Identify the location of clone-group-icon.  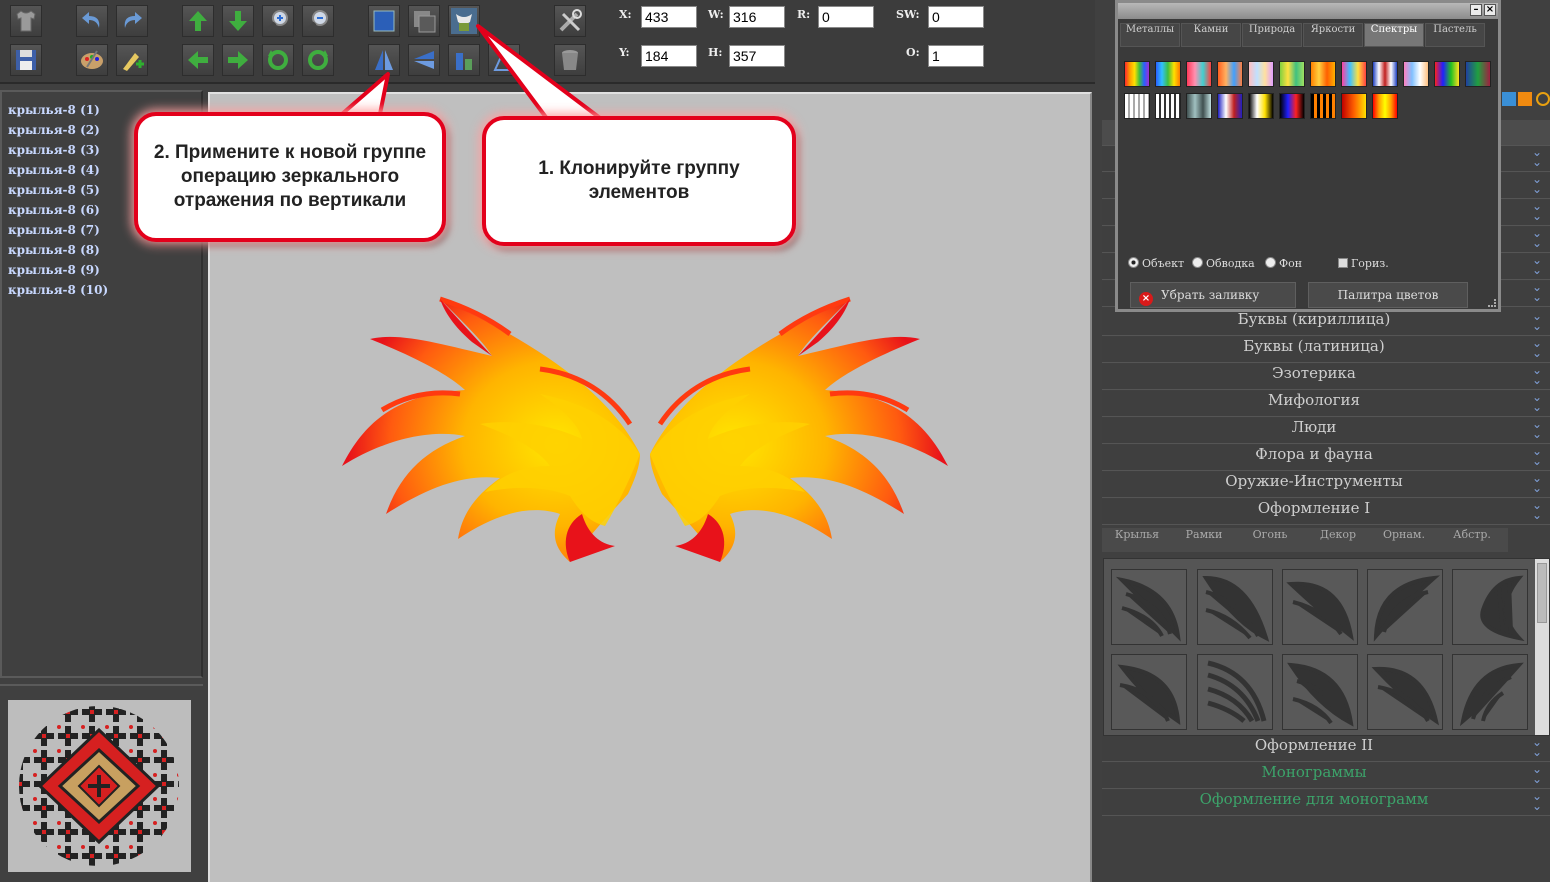
(464, 21).